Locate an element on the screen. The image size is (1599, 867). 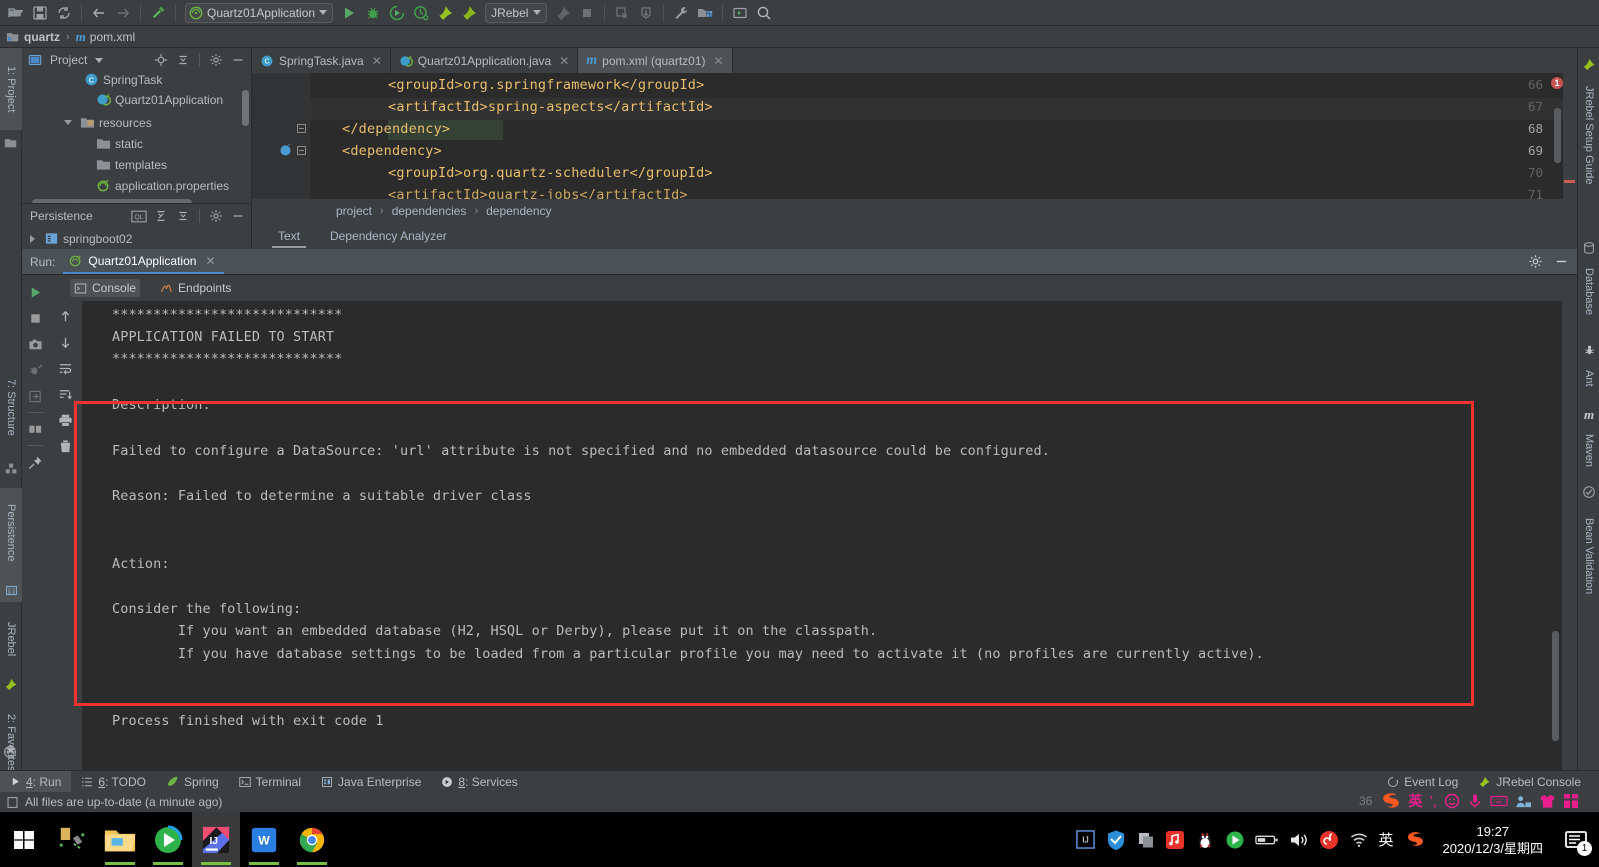
voice-input-icon is located at coordinates (1475, 801).